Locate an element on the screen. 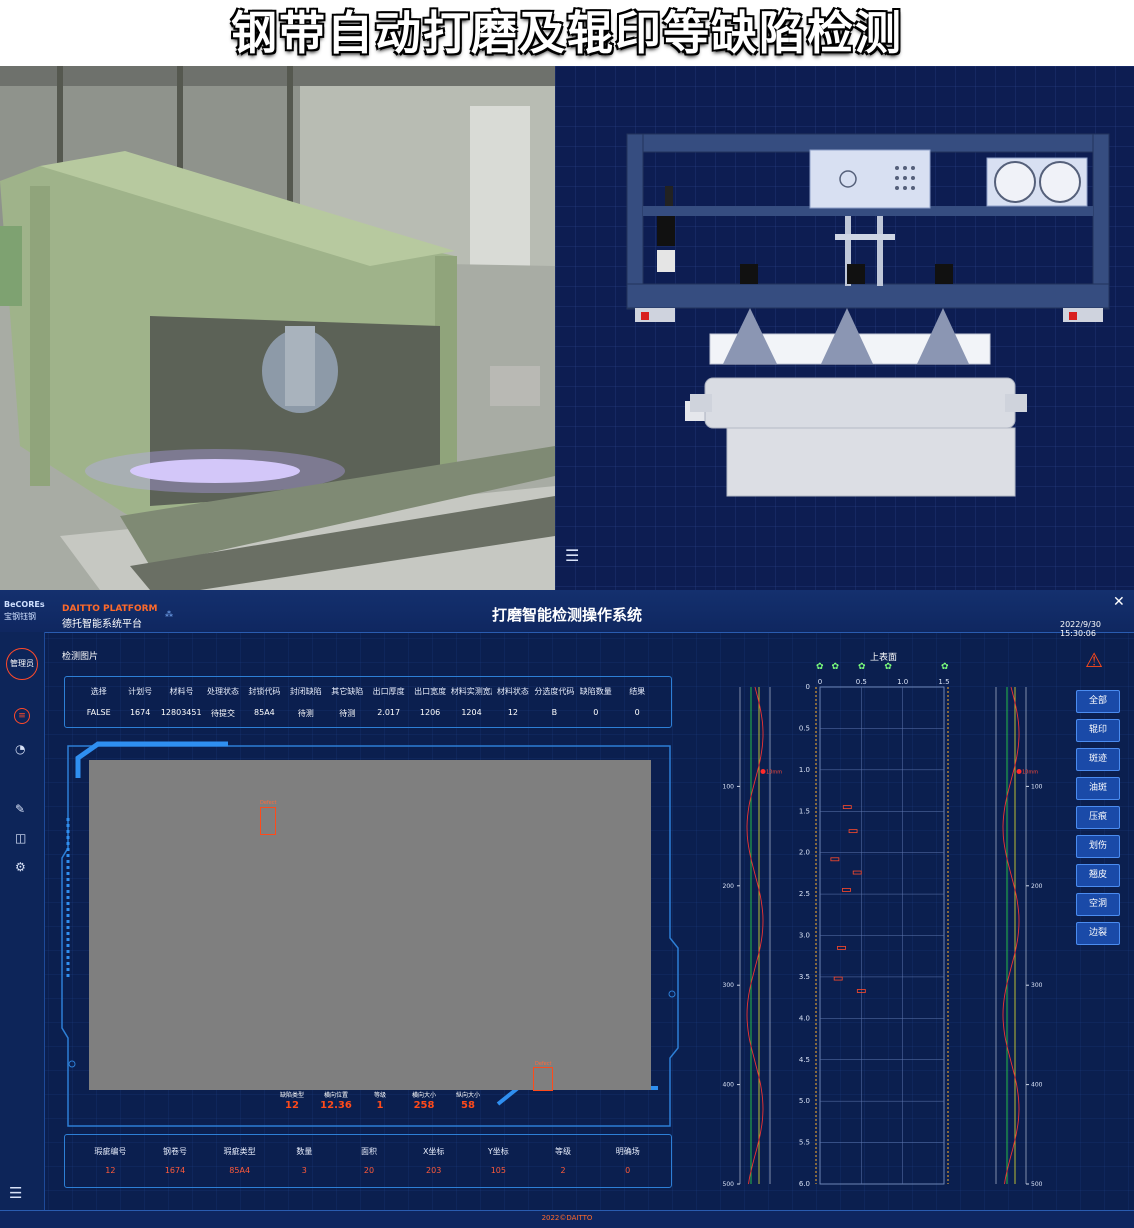 This screenshot has width=1134, height=1228. menu-expand-icon: ☰ is located at coordinates (572, 555).